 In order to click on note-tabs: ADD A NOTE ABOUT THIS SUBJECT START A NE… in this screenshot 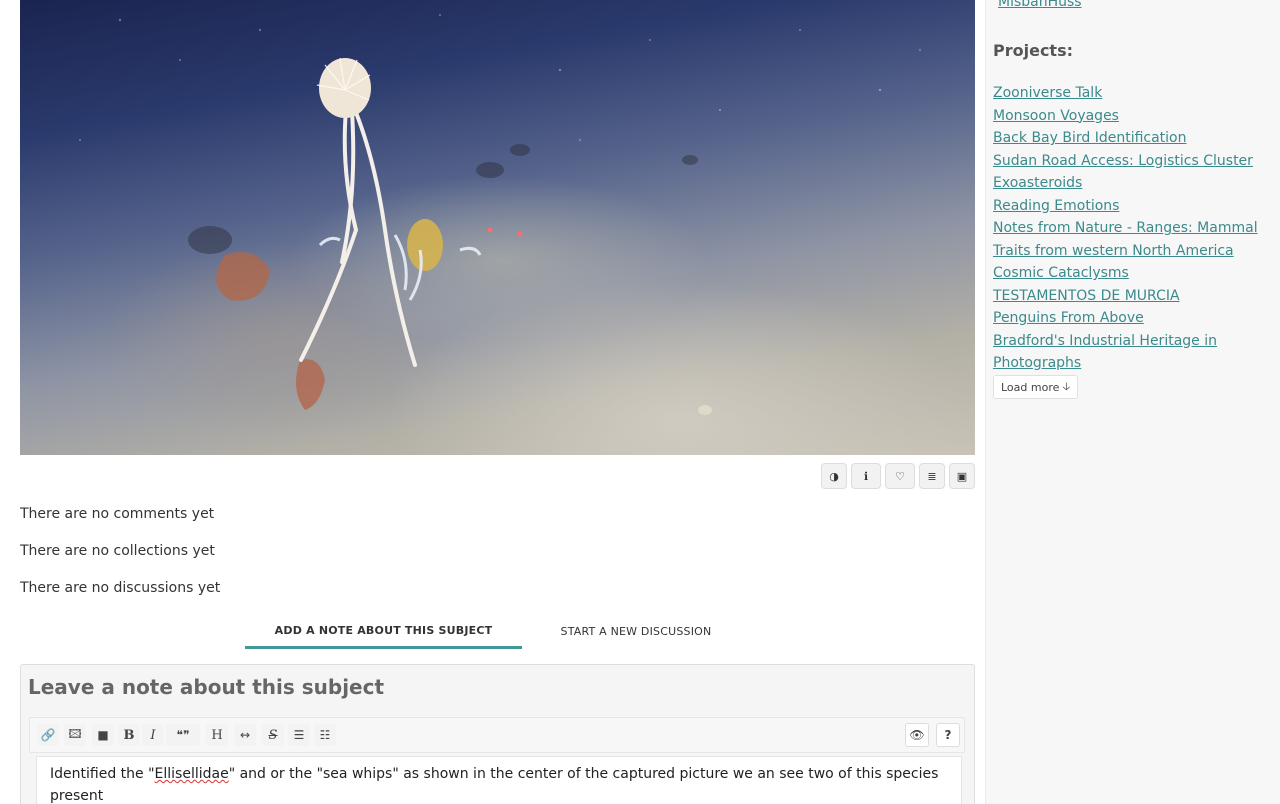, I will do `click(500, 632)`.